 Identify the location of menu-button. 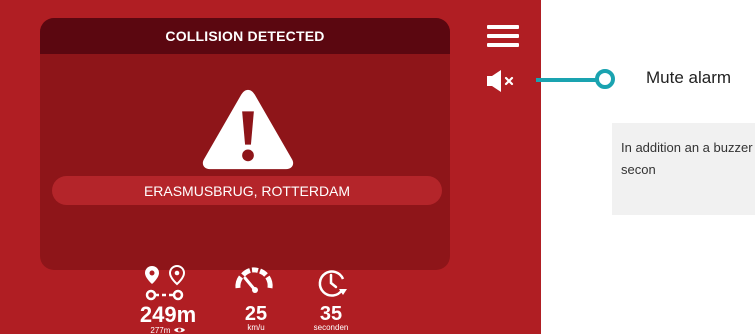
(503, 37).